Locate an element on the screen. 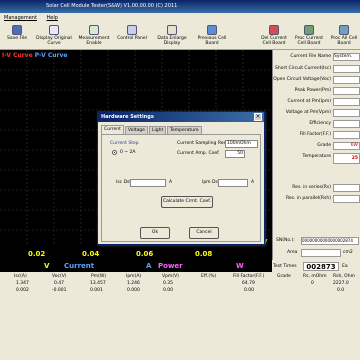 The width and height of the screenshot is (360, 360). rsh-value is located at coordinates (346, 199).